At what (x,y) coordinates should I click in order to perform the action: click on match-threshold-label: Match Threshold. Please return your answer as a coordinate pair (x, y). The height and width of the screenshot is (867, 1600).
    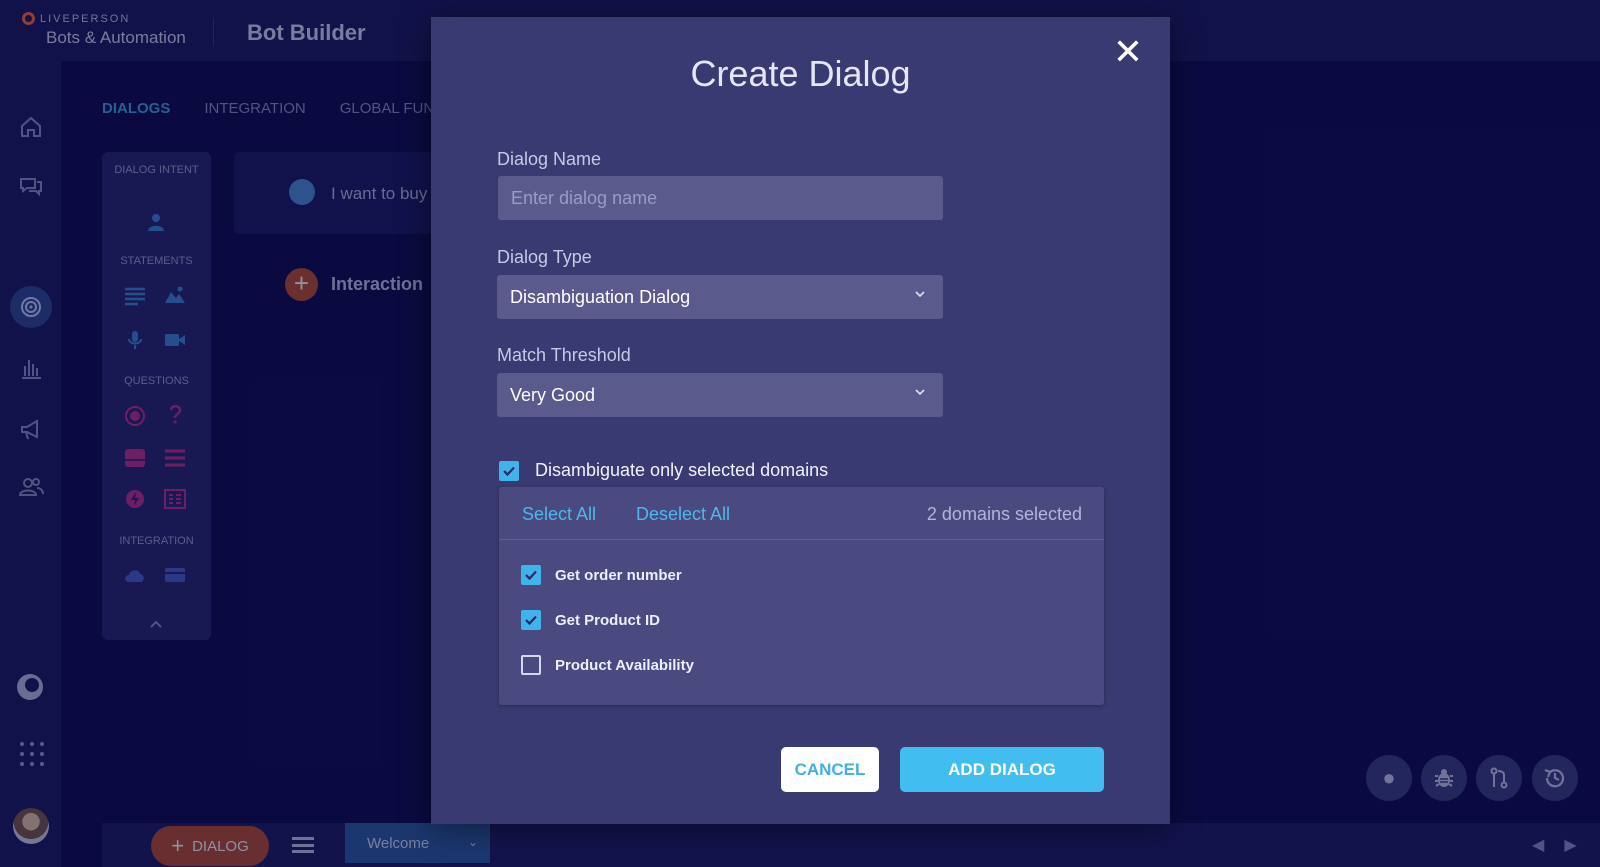
    Looking at the image, I should click on (564, 355).